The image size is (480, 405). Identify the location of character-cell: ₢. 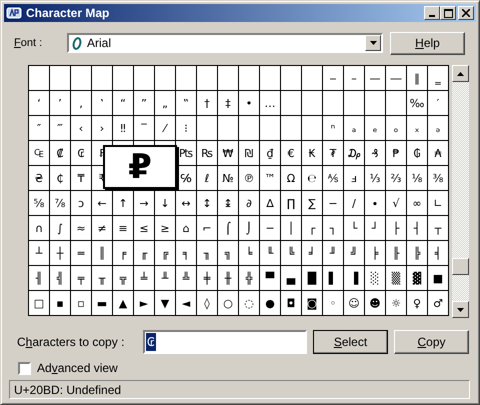
(81, 153).